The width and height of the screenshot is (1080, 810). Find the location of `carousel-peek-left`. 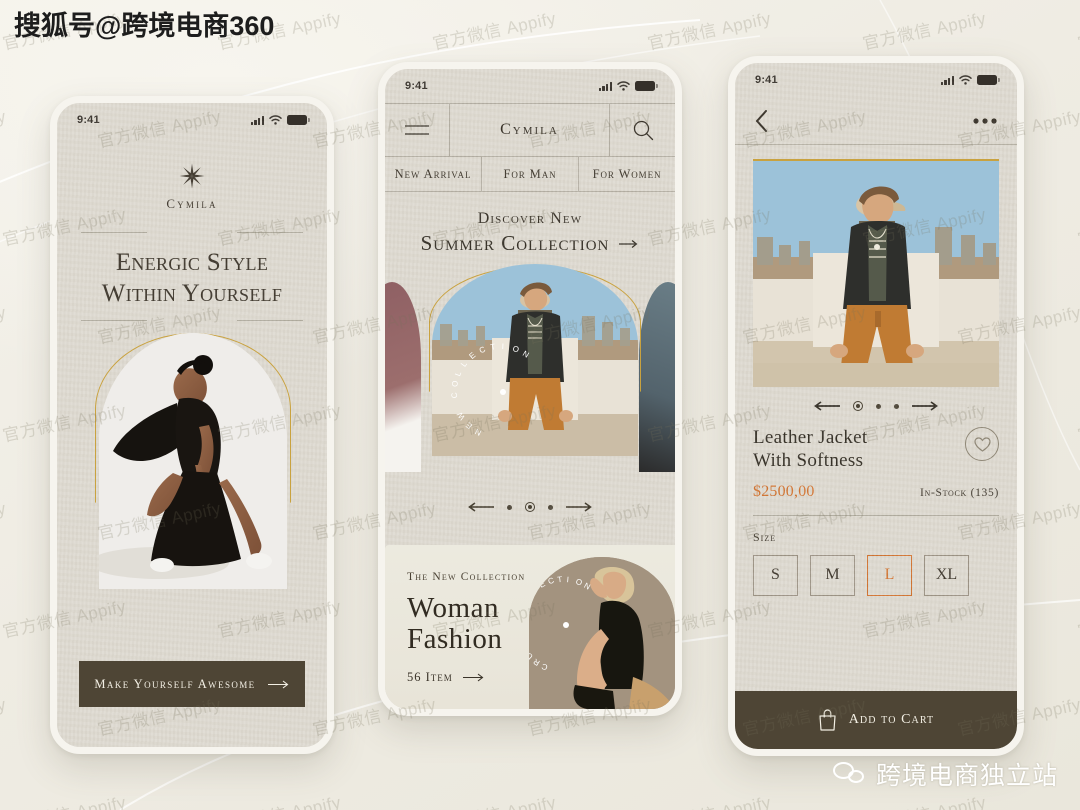

carousel-peek-left is located at coordinates (403, 377).